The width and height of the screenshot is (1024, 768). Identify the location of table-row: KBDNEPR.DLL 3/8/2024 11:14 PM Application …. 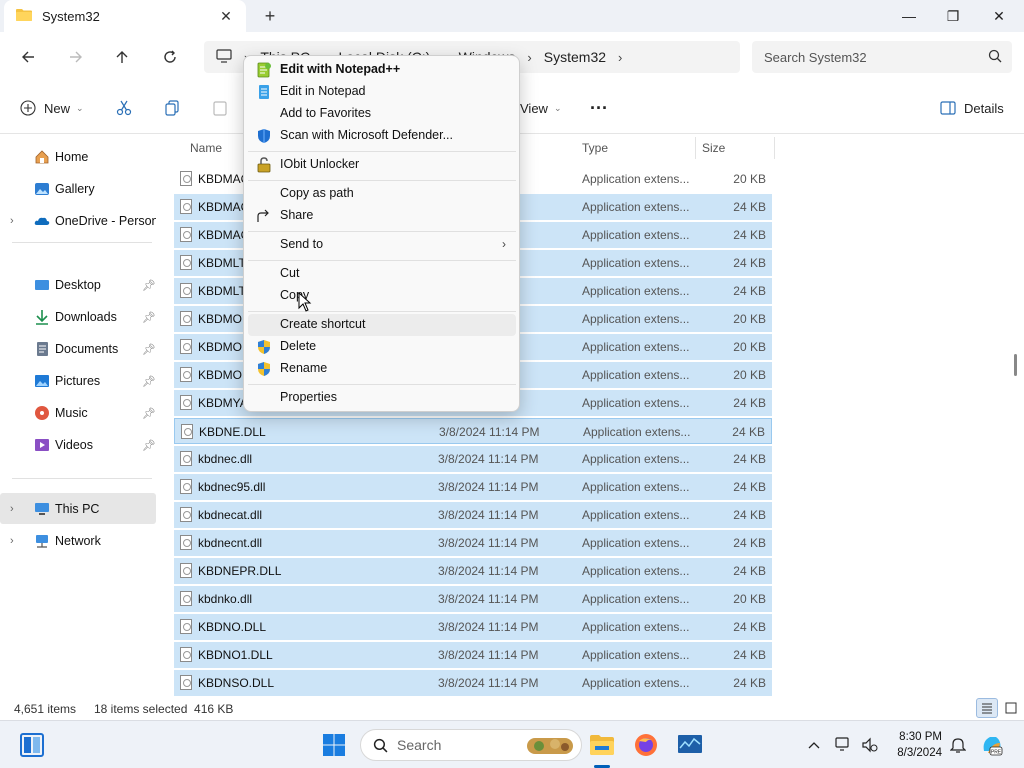
(473, 571).